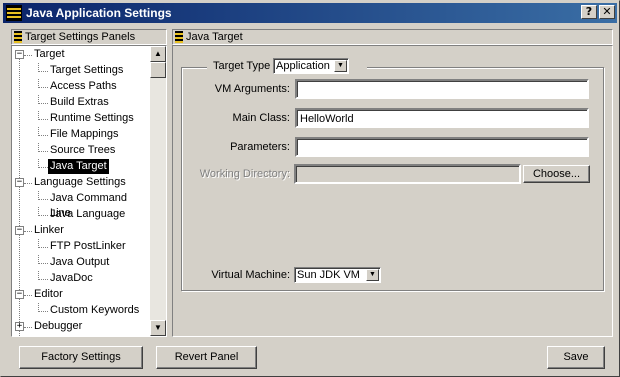 This screenshot has height=377, width=620. Describe the element at coordinates (94, 310) in the screenshot. I see `tree-item: Custom Keywords` at that location.